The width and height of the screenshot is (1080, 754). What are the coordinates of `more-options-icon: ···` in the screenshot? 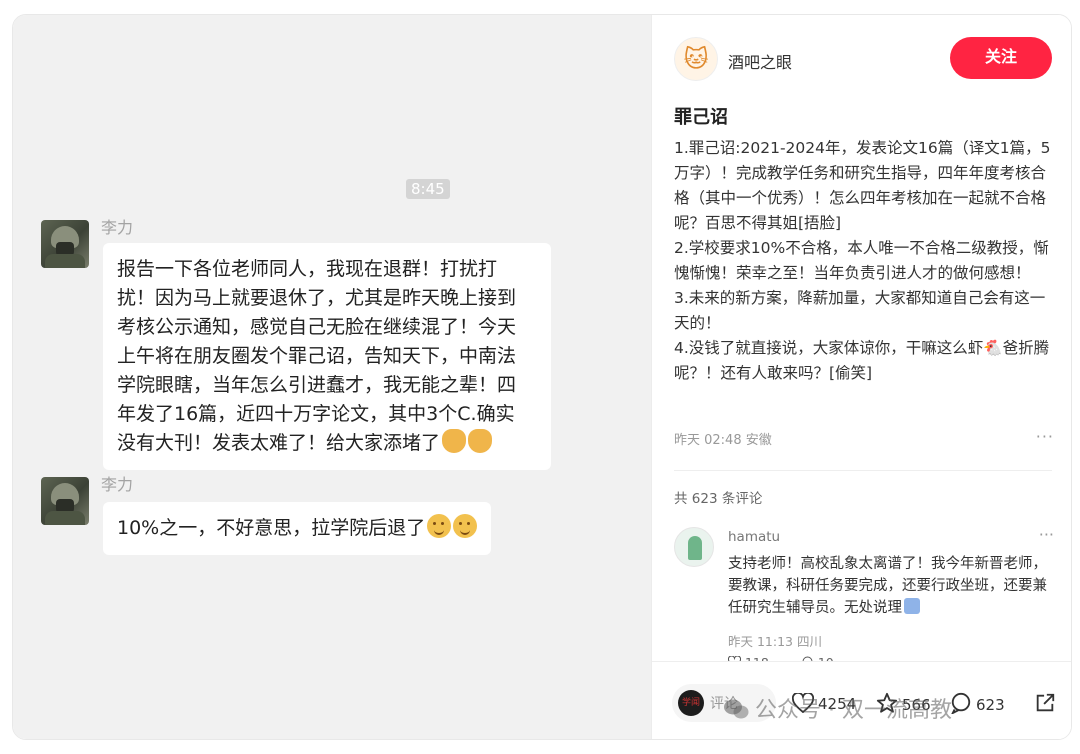 It's located at (1045, 436).